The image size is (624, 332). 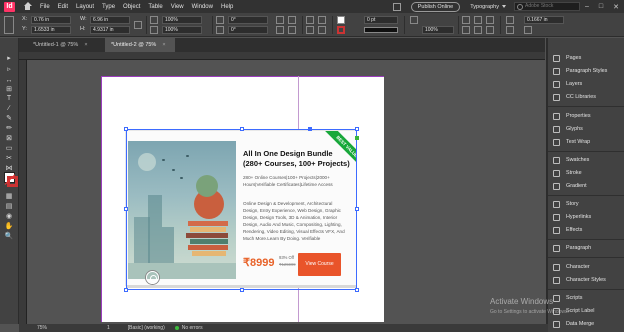 What do you see at coordinates (616, 7) in the screenshot?
I see `close-window-button: ✕` at bounding box center [616, 7].